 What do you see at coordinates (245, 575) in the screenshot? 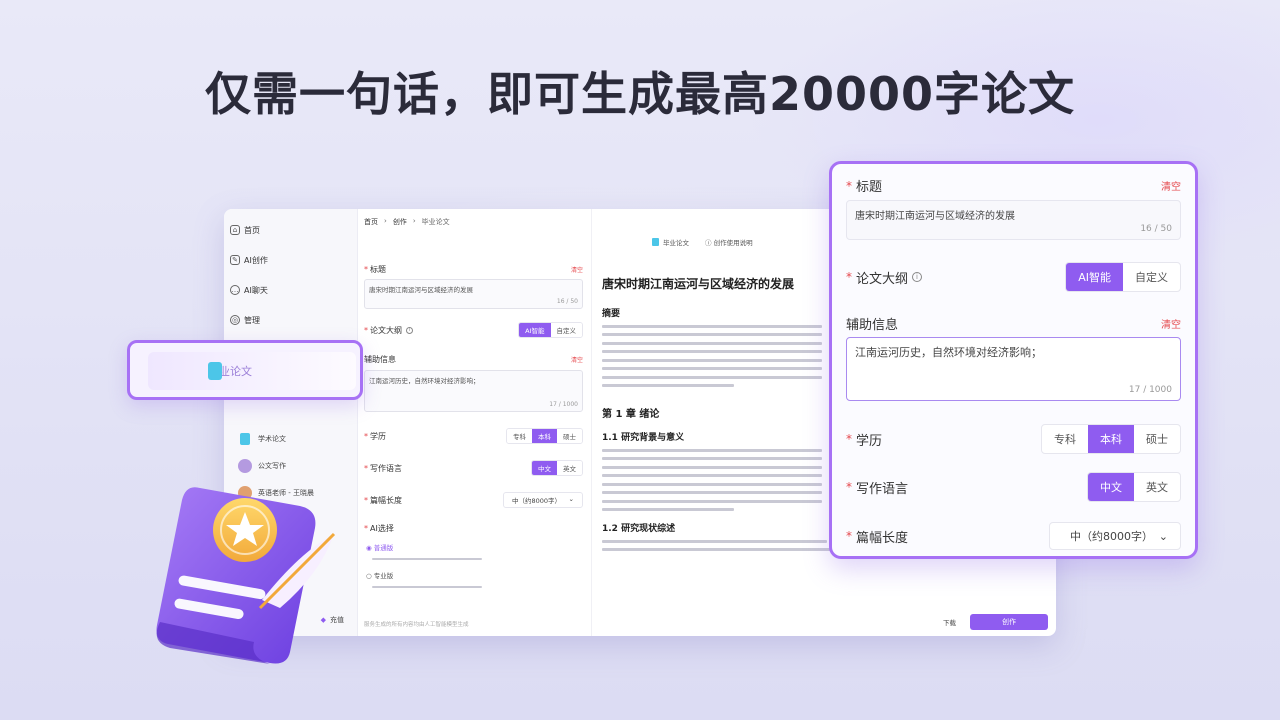
I see `document-illustration` at bounding box center [245, 575].